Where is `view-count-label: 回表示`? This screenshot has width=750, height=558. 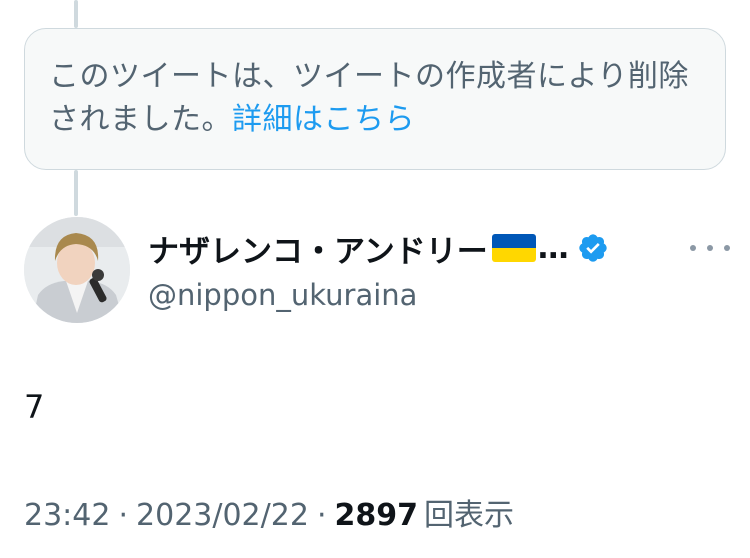 view-count-label: 回表示 is located at coordinates (468, 515).